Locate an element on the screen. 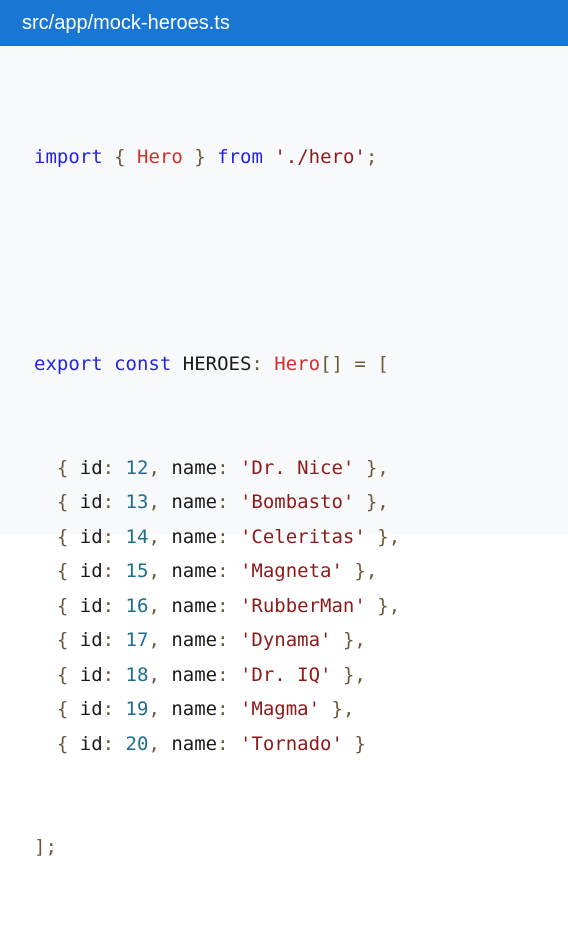 This screenshot has height=934, width=568. hero-name: 'Dr. Nice' is located at coordinates (297, 467).